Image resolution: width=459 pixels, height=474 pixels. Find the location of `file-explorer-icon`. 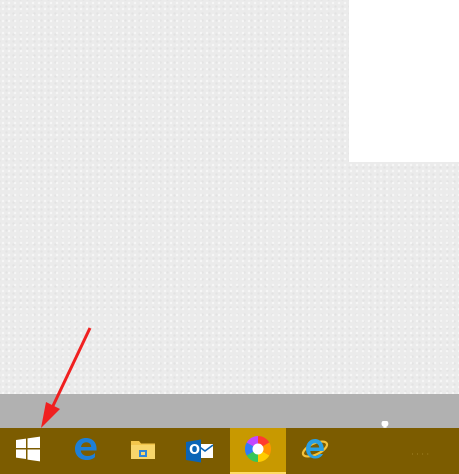

file-explorer-icon is located at coordinates (143, 451).